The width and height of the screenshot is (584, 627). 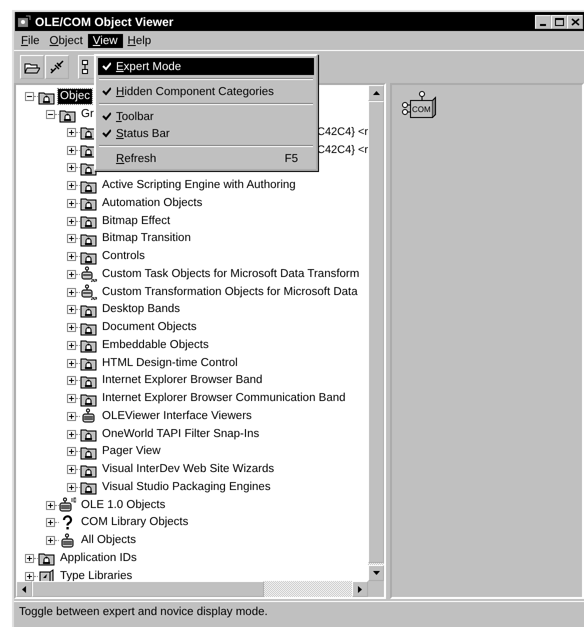 I want to click on tree-item: All Objects, so click(x=108, y=540).